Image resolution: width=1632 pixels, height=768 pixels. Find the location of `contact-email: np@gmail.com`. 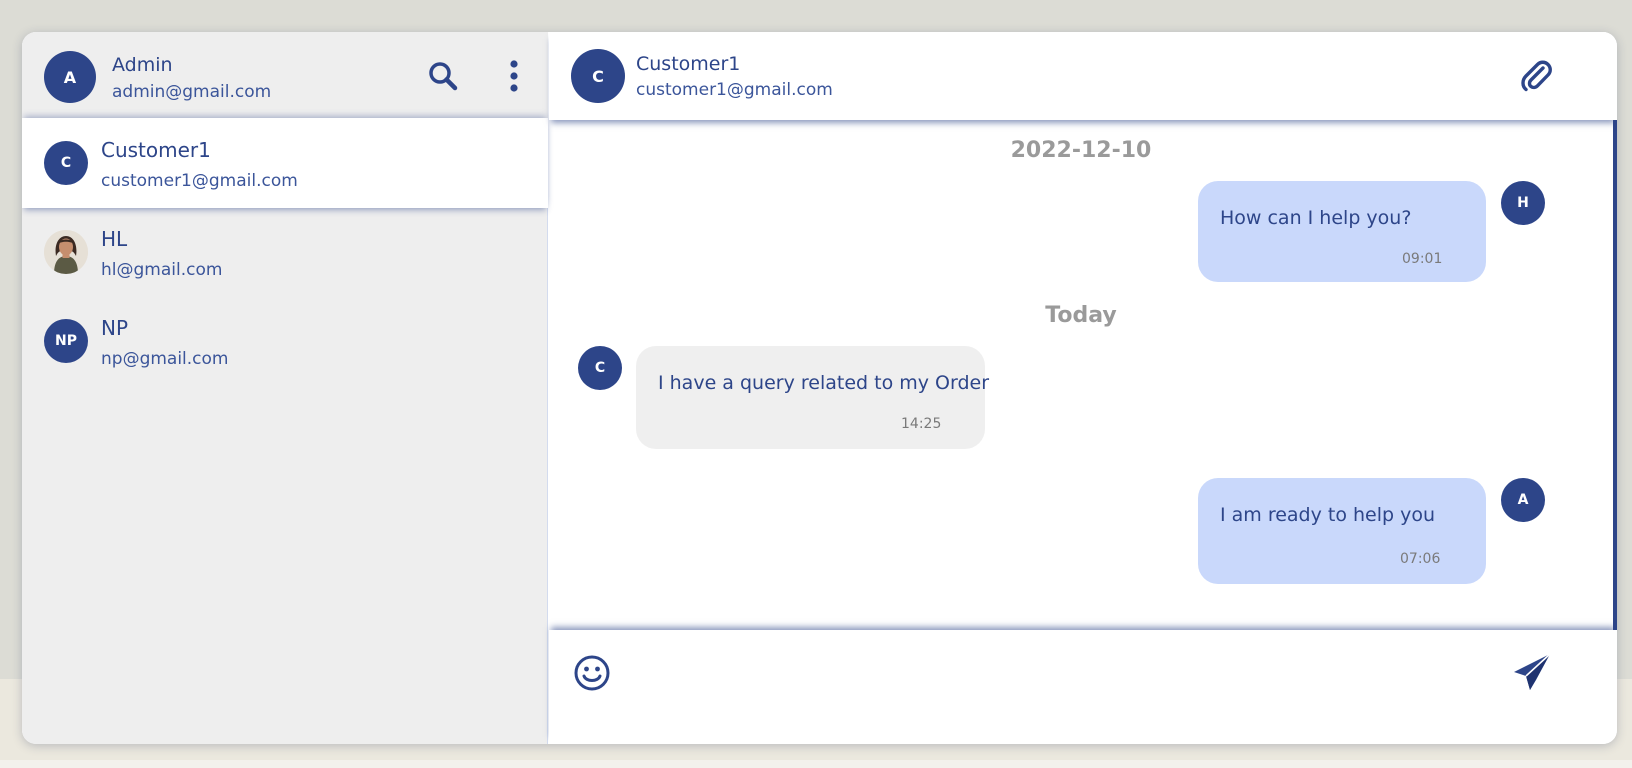

contact-email: np@gmail.com is located at coordinates (165, 359).